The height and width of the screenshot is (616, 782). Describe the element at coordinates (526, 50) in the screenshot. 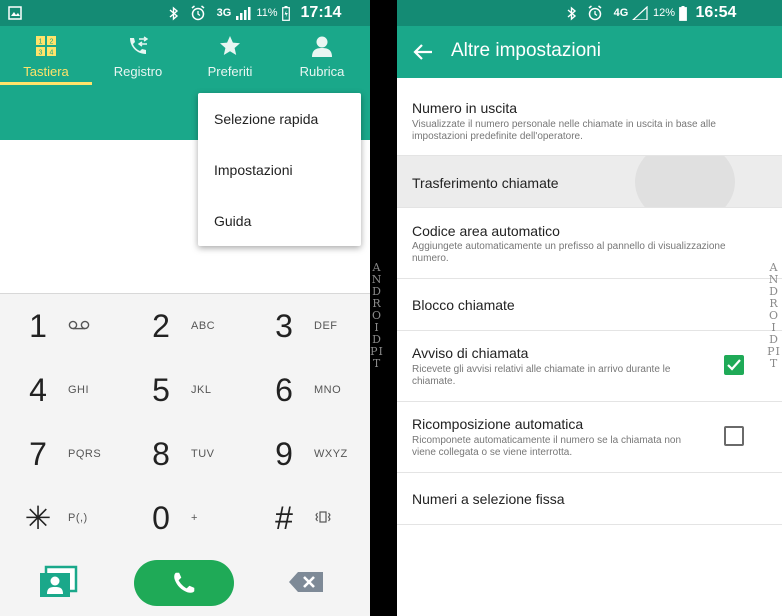

I see `page-title: Altre impostazioni` at that location.